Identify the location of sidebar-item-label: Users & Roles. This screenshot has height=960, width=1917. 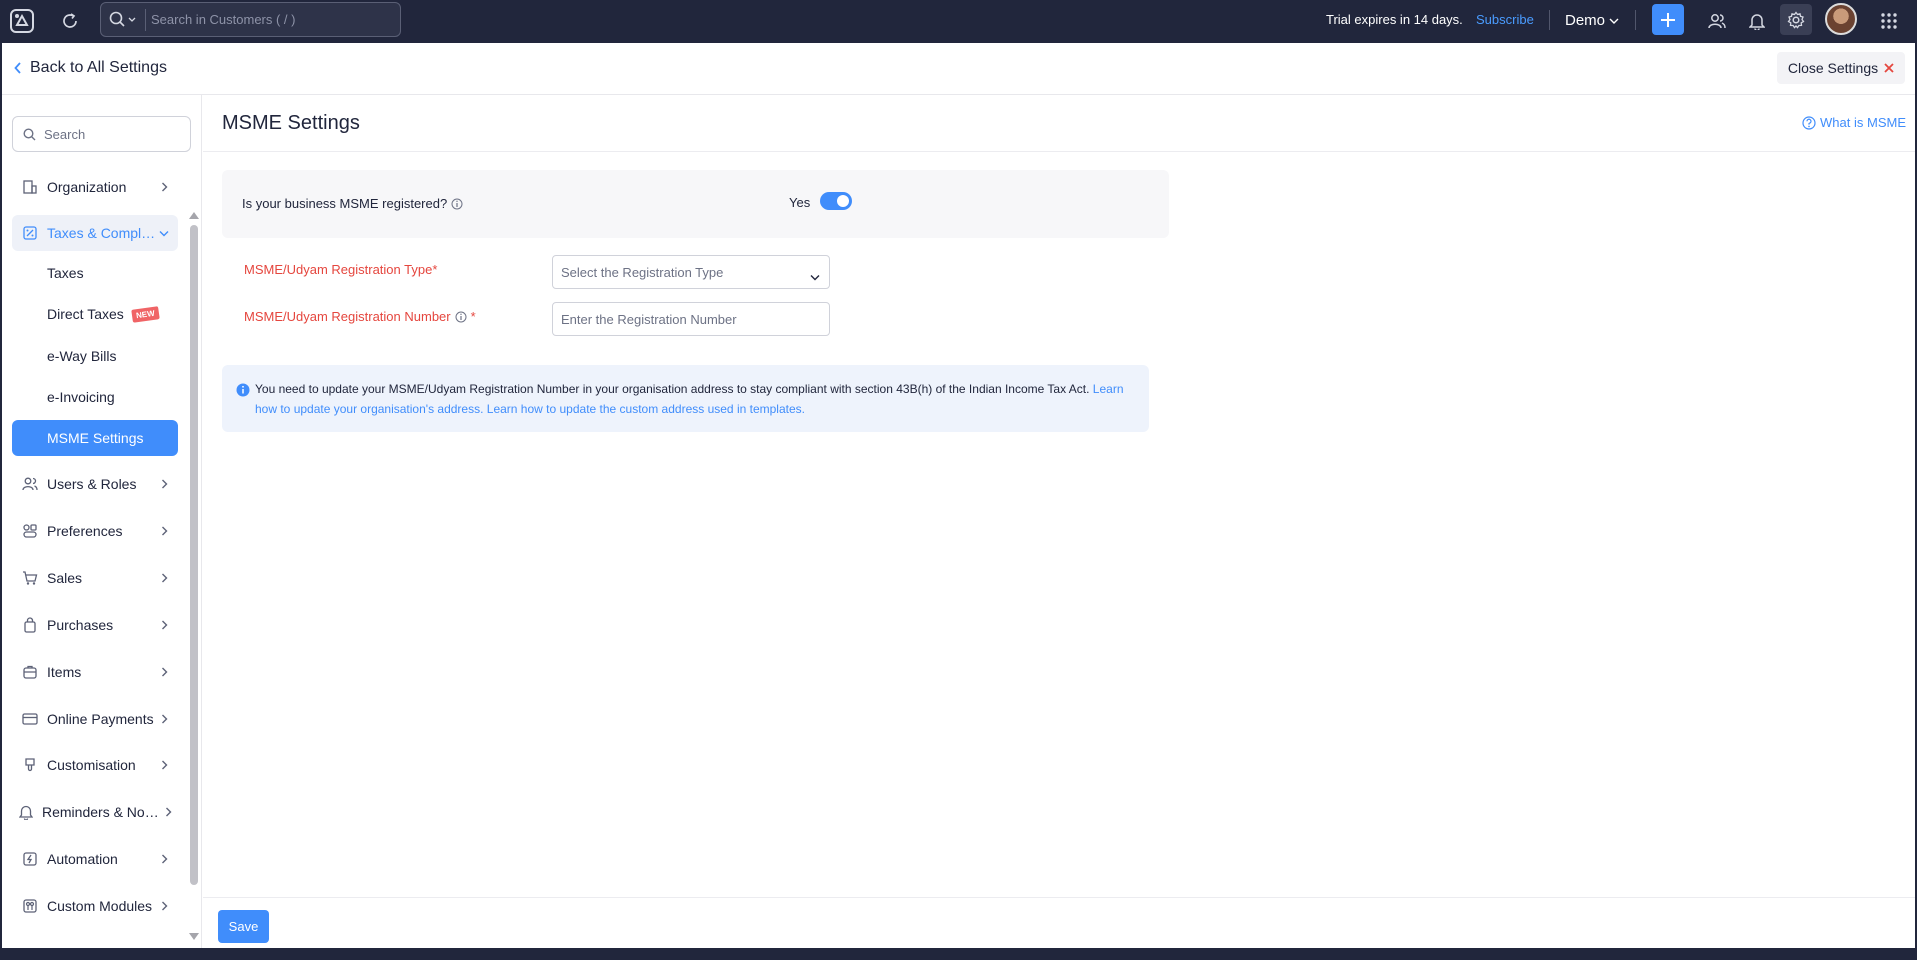
(92, 484).